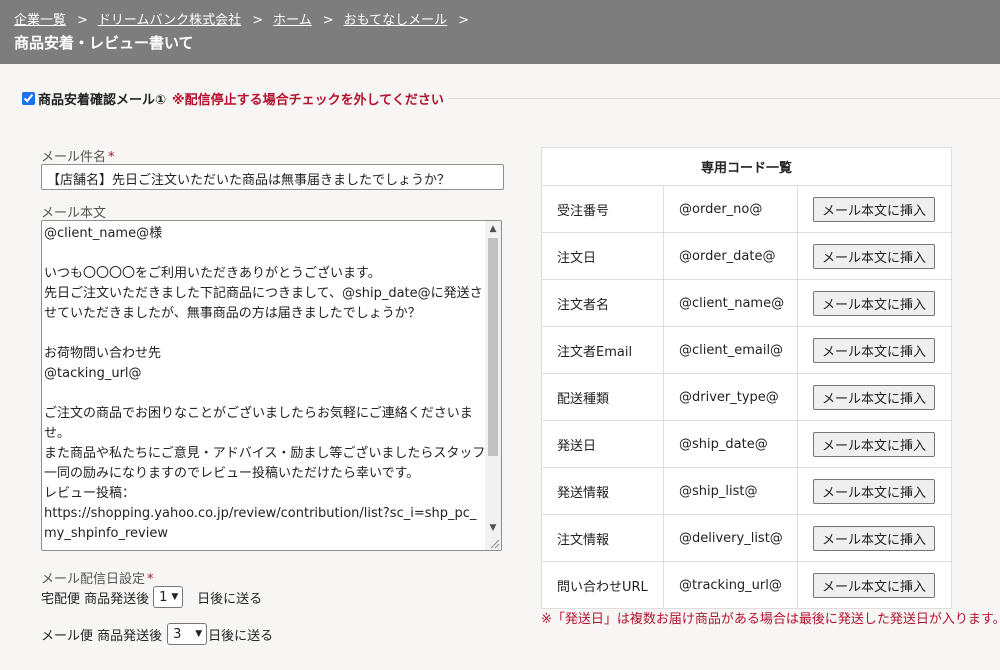  Describe the element at coordinates (187, 634) in the screenshot. I see `mailbin-days-select: 3 ▼` at that location.